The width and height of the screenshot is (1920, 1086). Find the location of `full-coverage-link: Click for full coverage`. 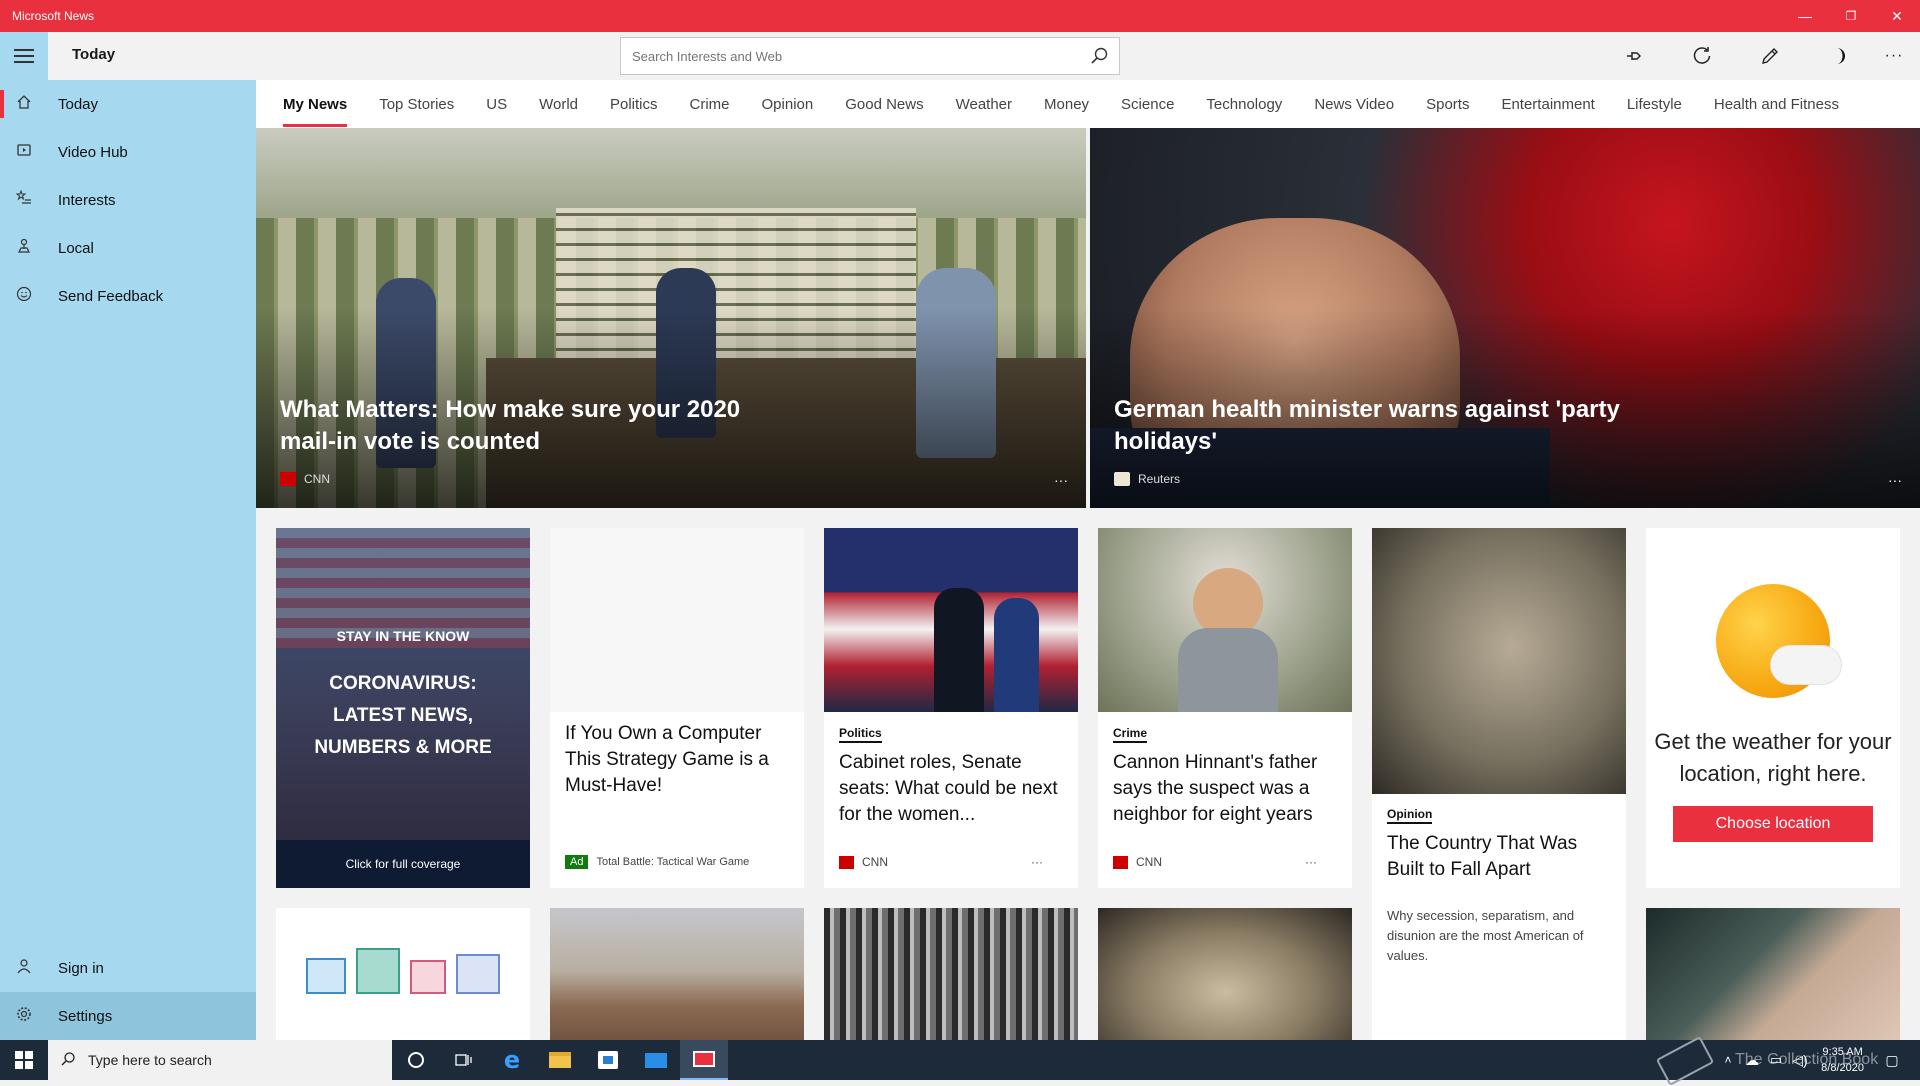

full-coverage-link: Click for full coverage is located at coordinates (403, 864).